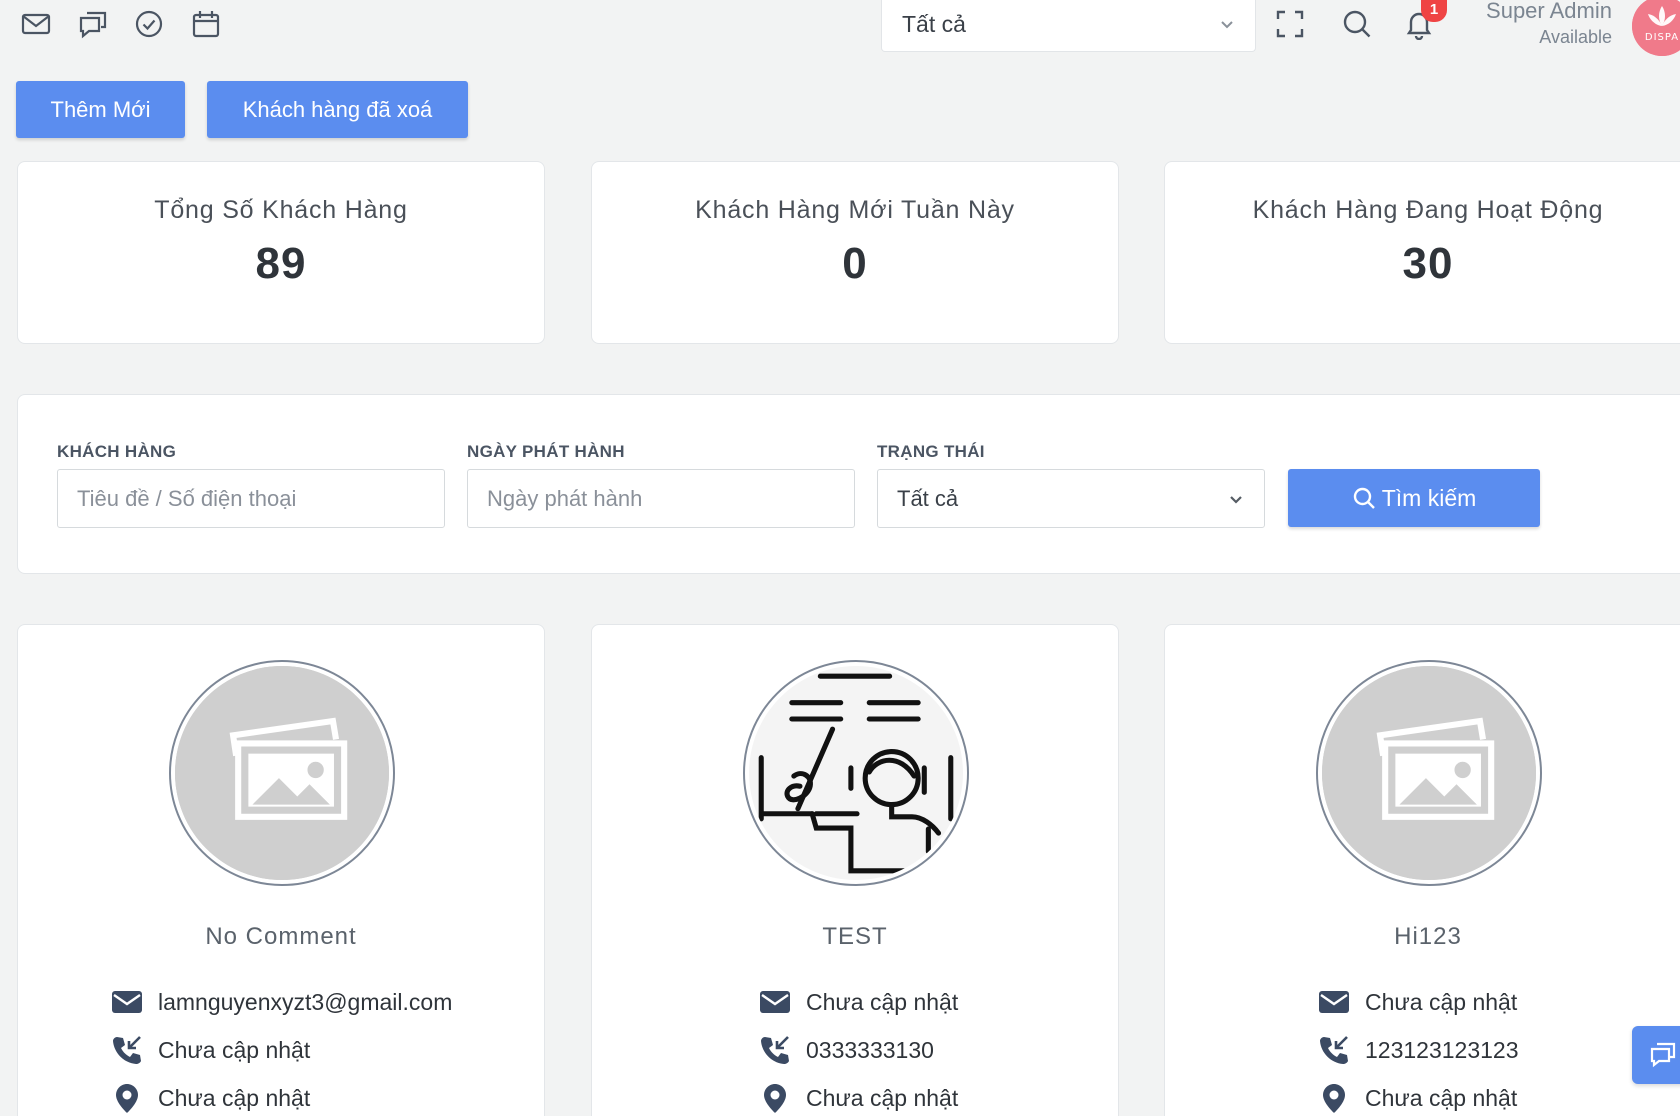 This screenshot has height=1116, width=1680. I want to click on deleted-customers-button: Khách hàng đã xoá, so click(337, 109).